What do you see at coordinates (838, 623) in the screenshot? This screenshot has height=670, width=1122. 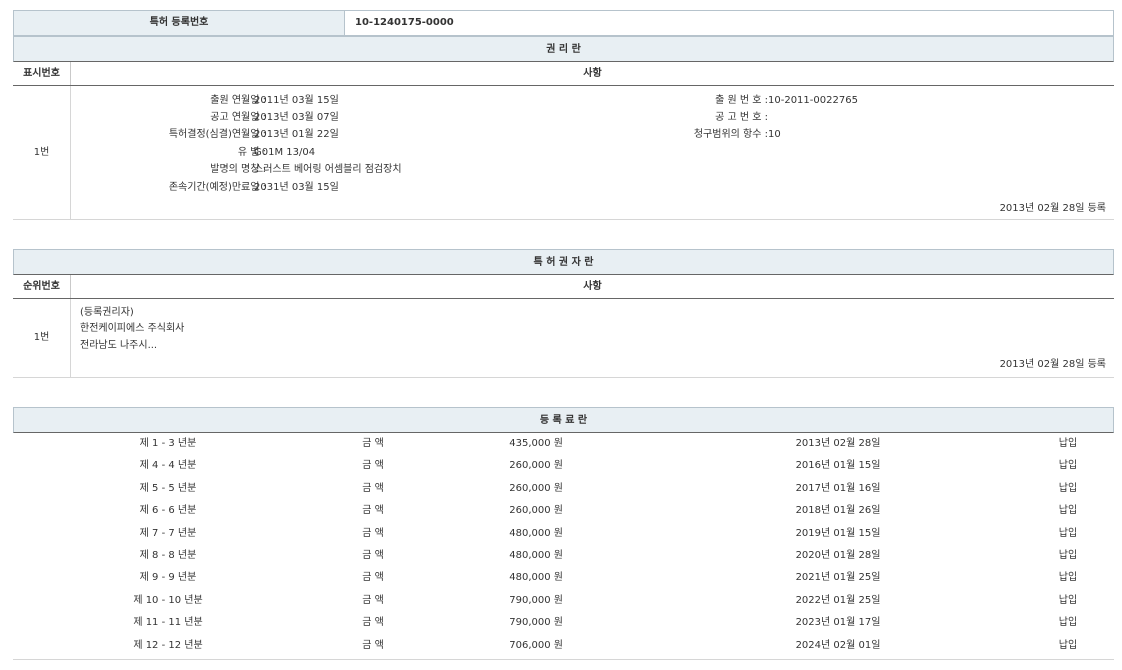 I see `fee-paid-date: 2023년 01월 17일` at bounding box center [838, 623].